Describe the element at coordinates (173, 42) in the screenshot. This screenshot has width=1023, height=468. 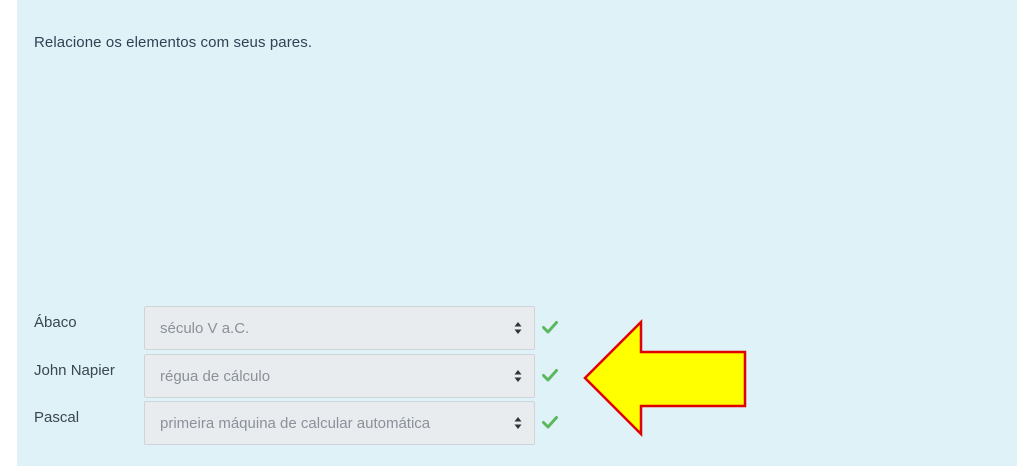
I see `question-prompt: Relacione os elementos com seus pares.` at that location.